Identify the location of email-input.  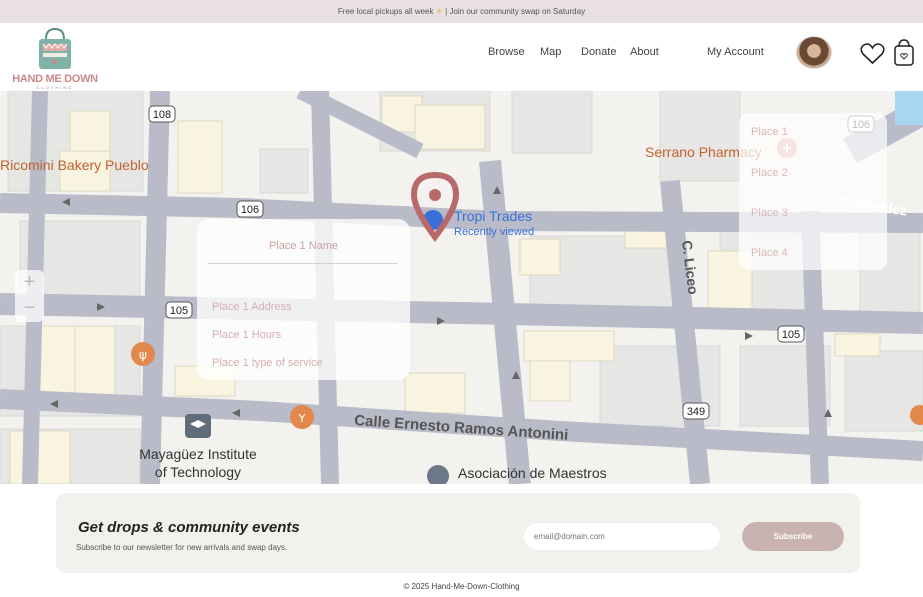
(622, 536).